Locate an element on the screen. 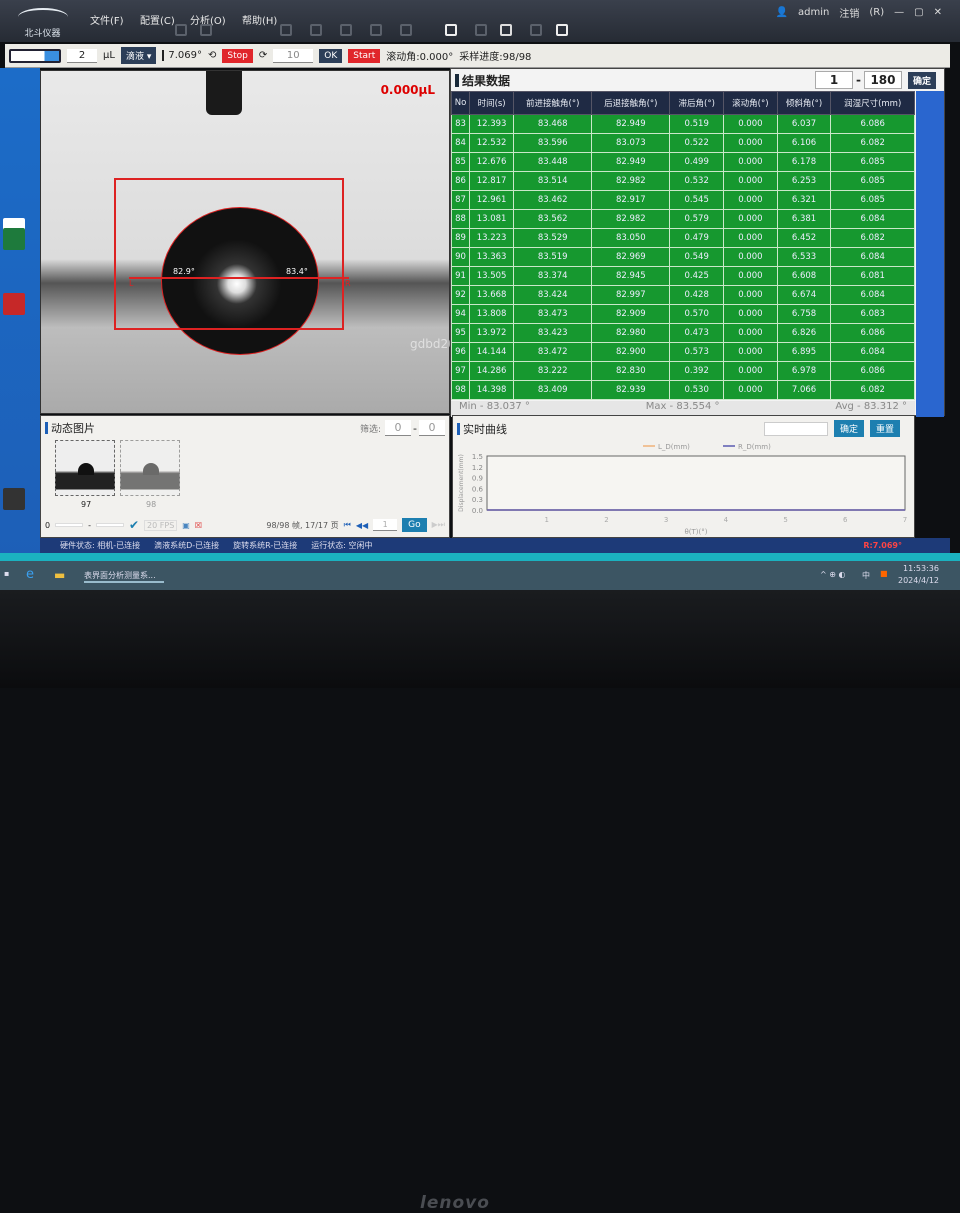 This screenshot has width=960, height=1213. tray-app-icon: ■ is located at coordinates (884, 573).